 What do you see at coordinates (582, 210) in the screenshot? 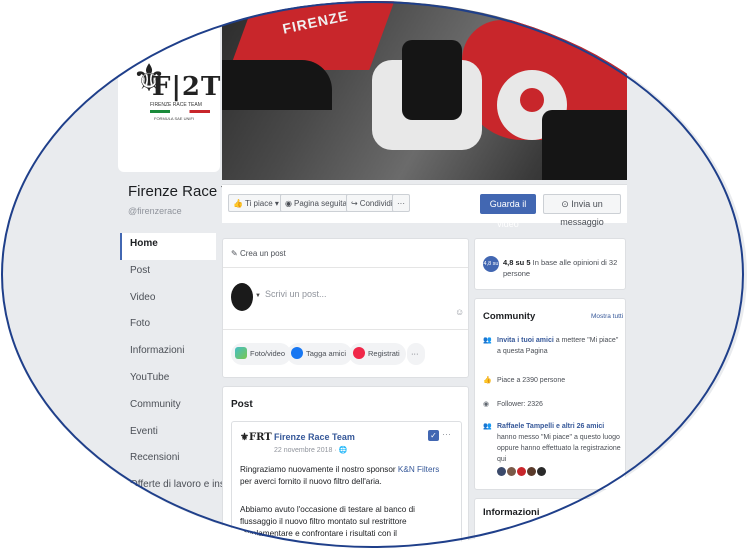
I see `send-message-button: ⊙ Invia un messaggio` at bounding box center [582, 210].